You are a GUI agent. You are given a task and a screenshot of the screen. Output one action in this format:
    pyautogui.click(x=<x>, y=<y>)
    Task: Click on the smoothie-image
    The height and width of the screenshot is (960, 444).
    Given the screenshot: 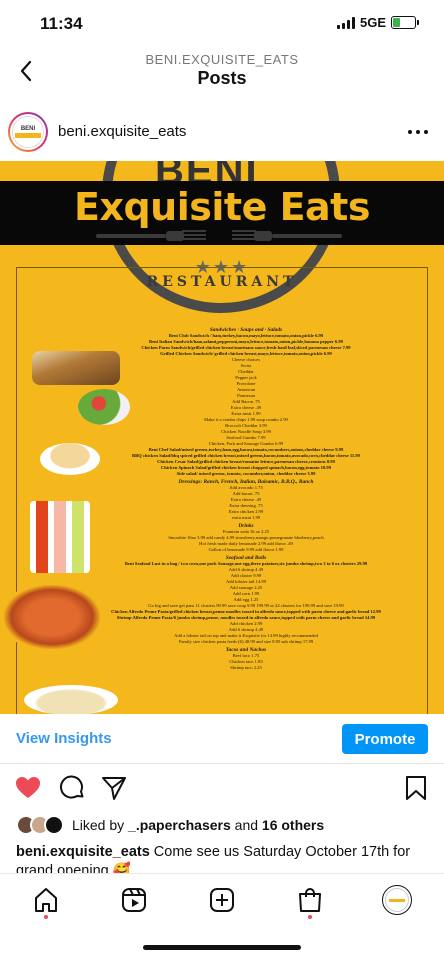 What is the action you would take?
    pyautogui.click(x=60, y=537)
    